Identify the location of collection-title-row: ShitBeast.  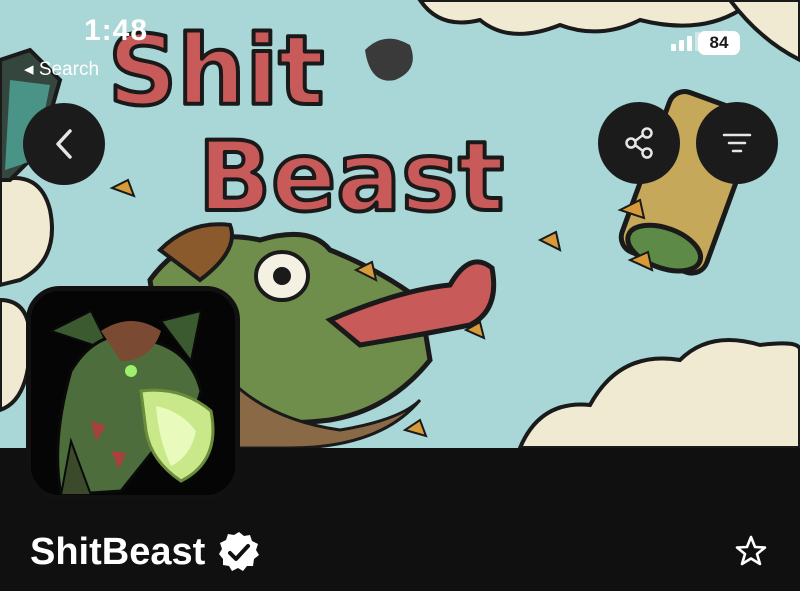
(145, 552).